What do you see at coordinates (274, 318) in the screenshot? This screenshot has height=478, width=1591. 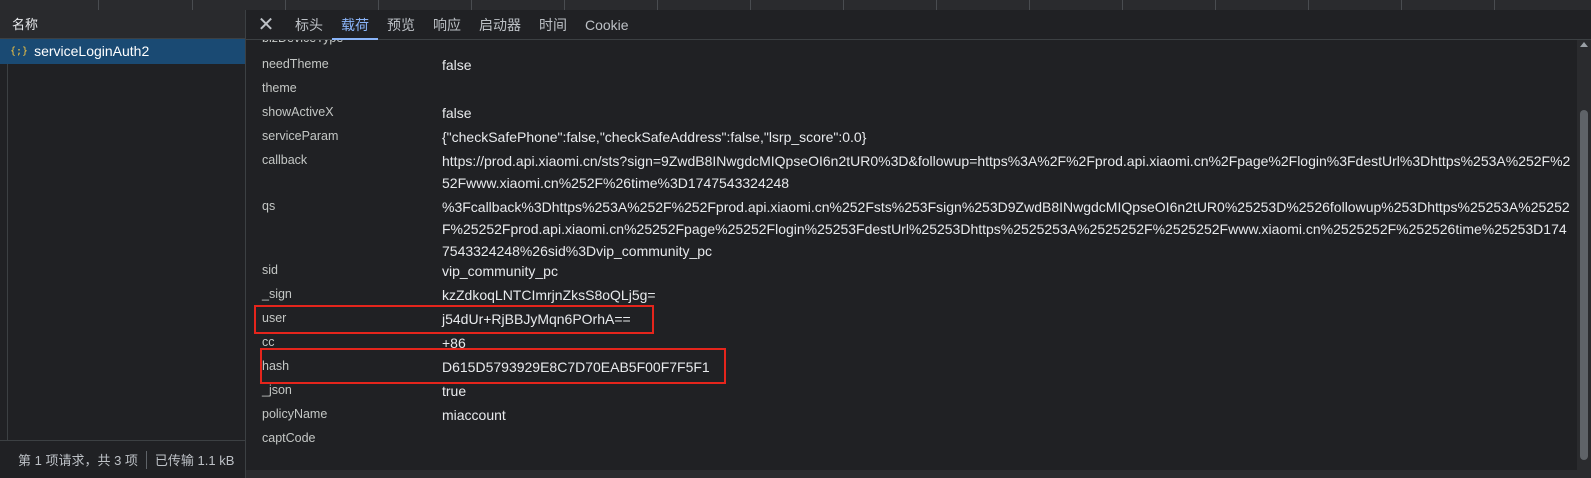 I see `payload-key: user` at bounding box center [274, 318].